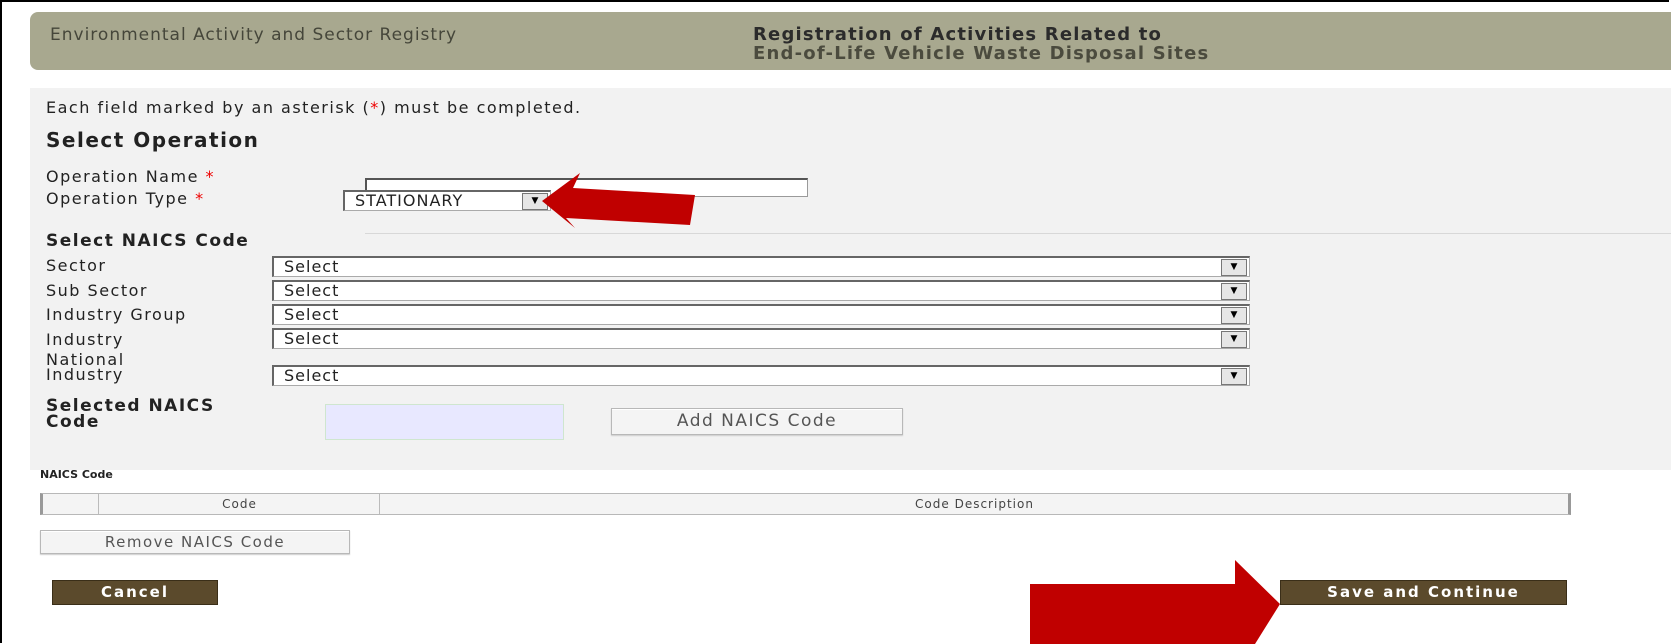 The height and width of the screenshot is (644, 1671). I want to click on divider, so click(1018, 233).